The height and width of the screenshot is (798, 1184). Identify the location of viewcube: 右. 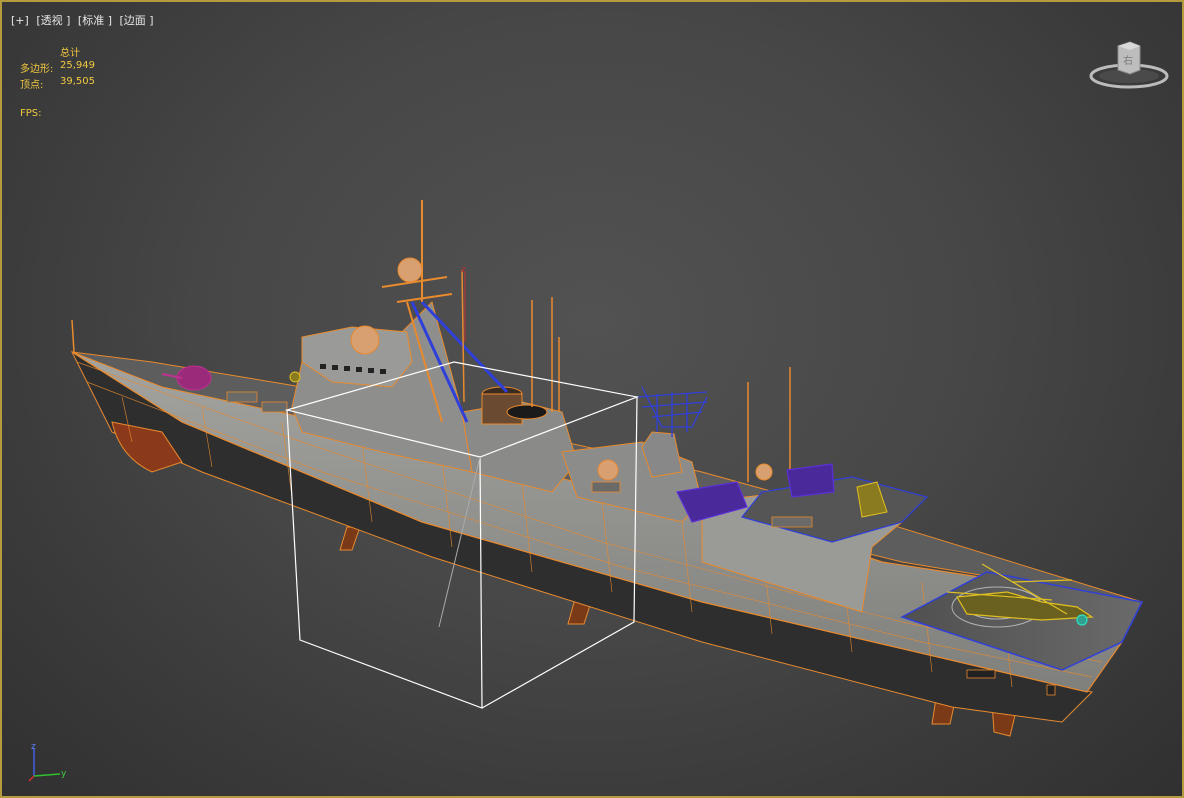
(1129, 68).